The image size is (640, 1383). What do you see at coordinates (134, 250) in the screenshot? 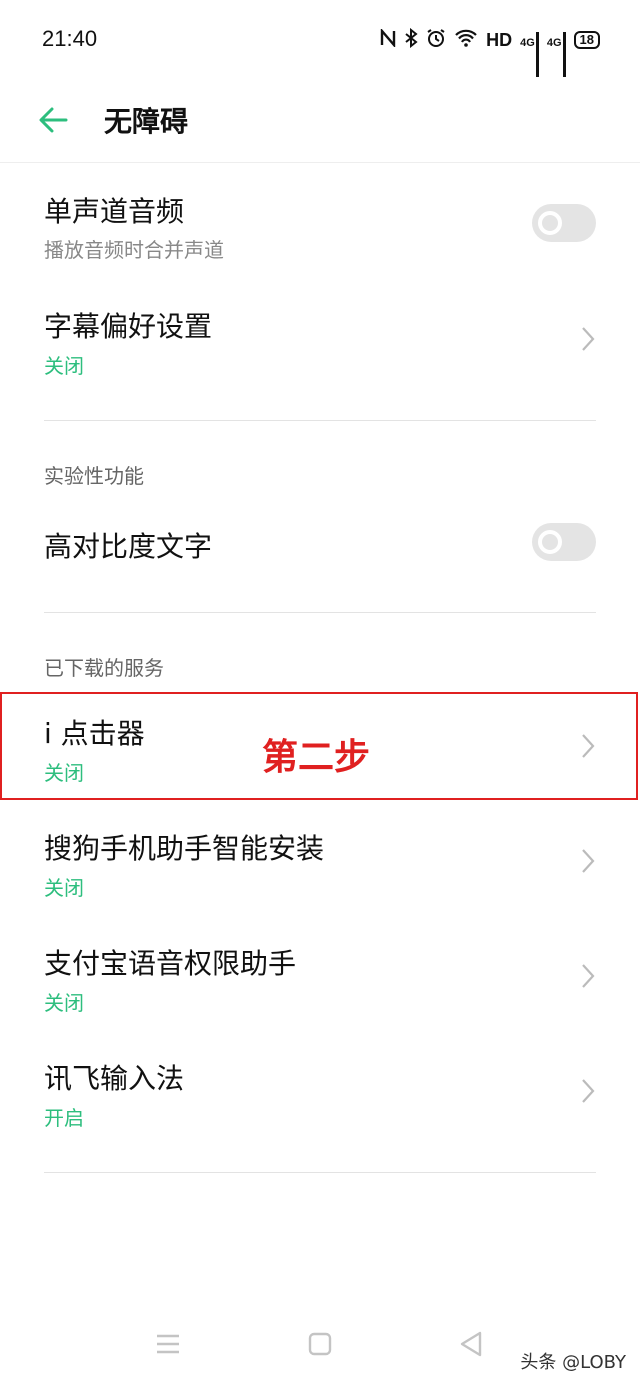
I see `mono-audio-subtitle: 播放音频时合并声道` at bounding box center [134, 250].